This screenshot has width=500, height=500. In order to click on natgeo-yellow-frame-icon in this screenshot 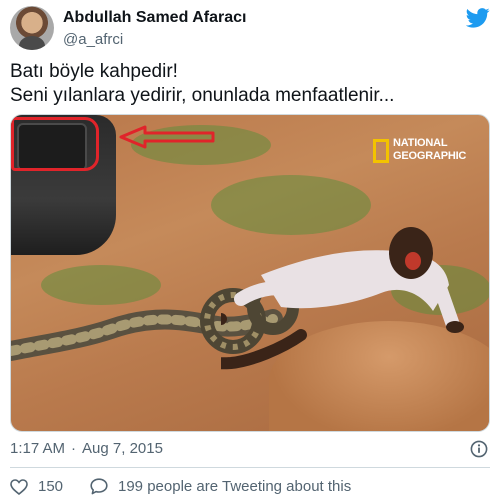, I will do `click(381, 151)`.